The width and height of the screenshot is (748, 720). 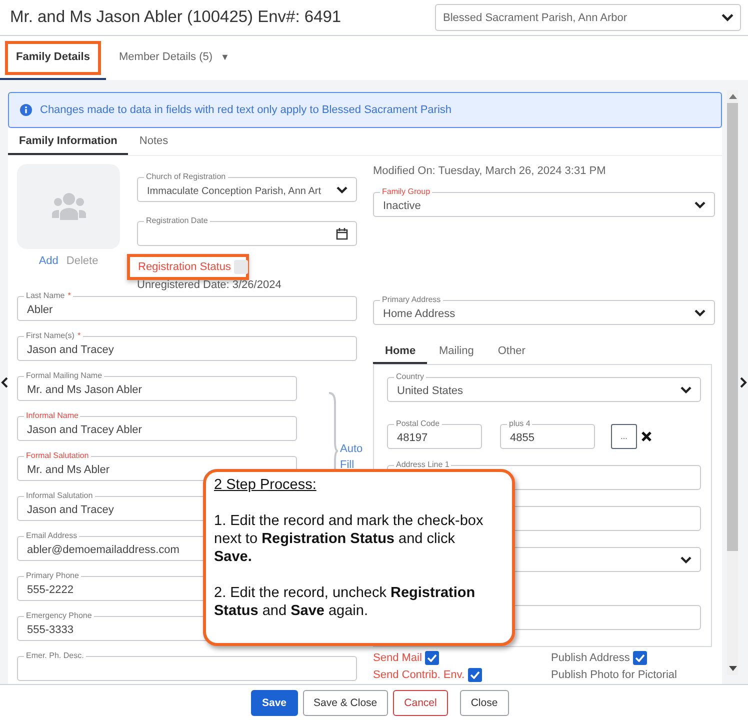 What do you see at coordinates (209, 285) in the screenshot?
I see `unregistered-date: Unregistered Date: 3/26/2024` at bounding box center [209, 285].